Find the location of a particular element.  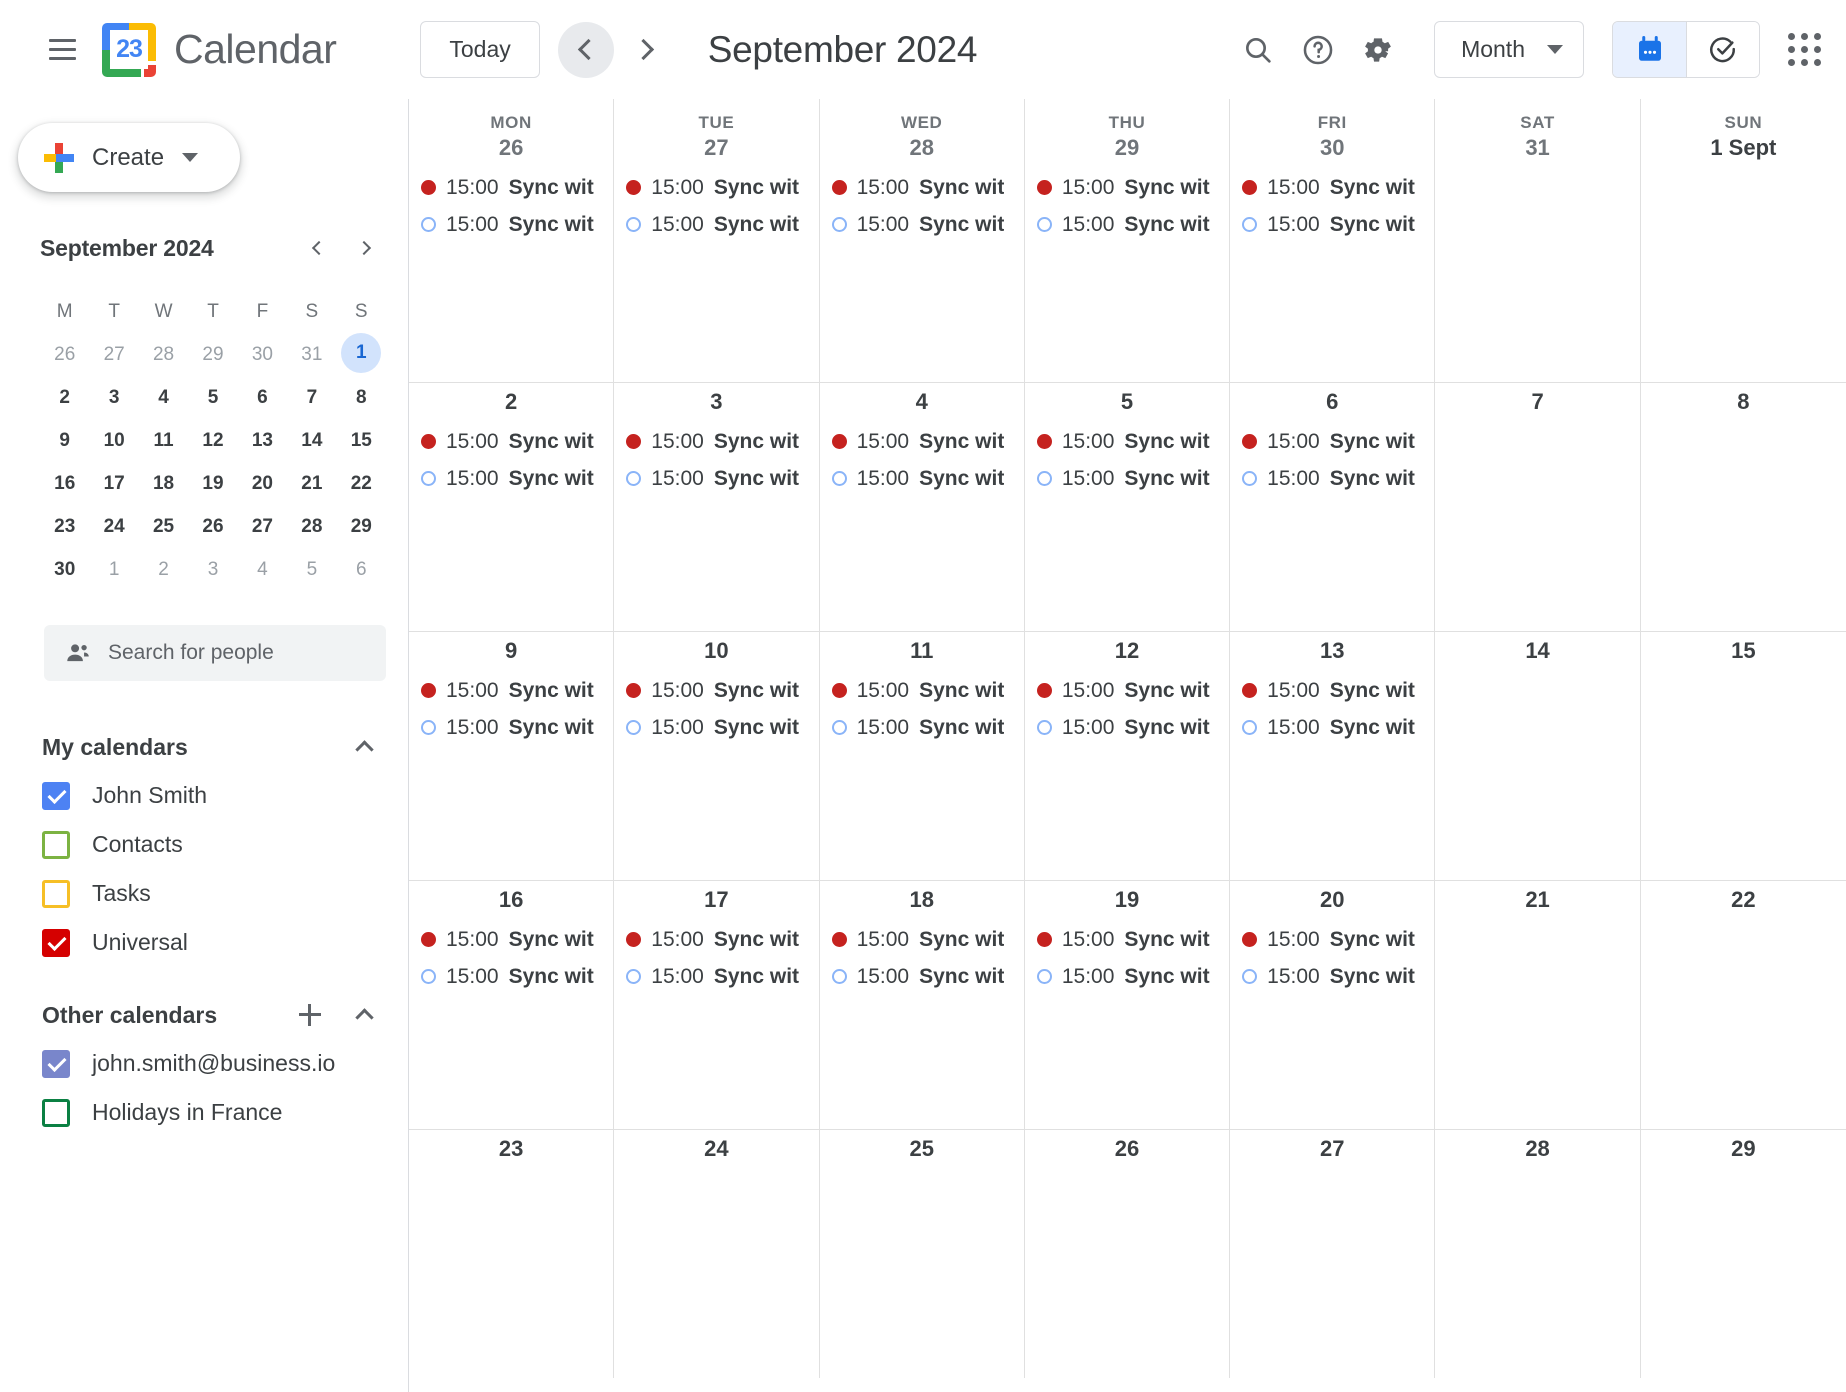

gear-icon is located at coordinates (1378, 50).